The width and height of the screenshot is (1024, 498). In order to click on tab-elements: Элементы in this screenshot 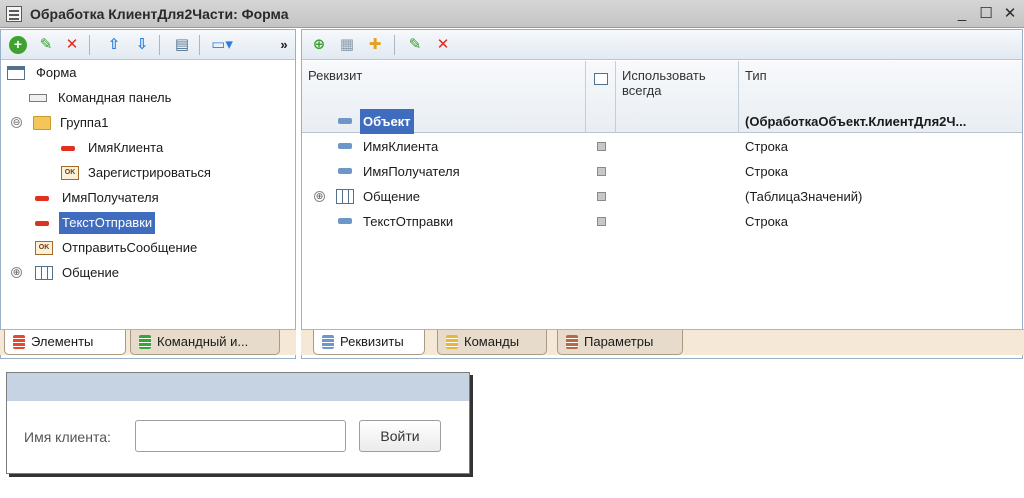, I will do `click(65, 342)`.